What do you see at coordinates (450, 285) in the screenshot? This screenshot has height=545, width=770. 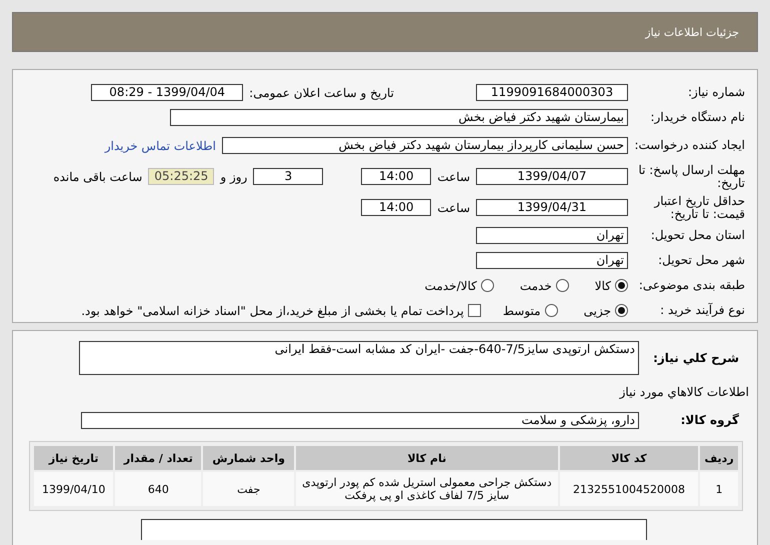 I see `option-label: کالا/خدمت` at bounding box center [450, 285].